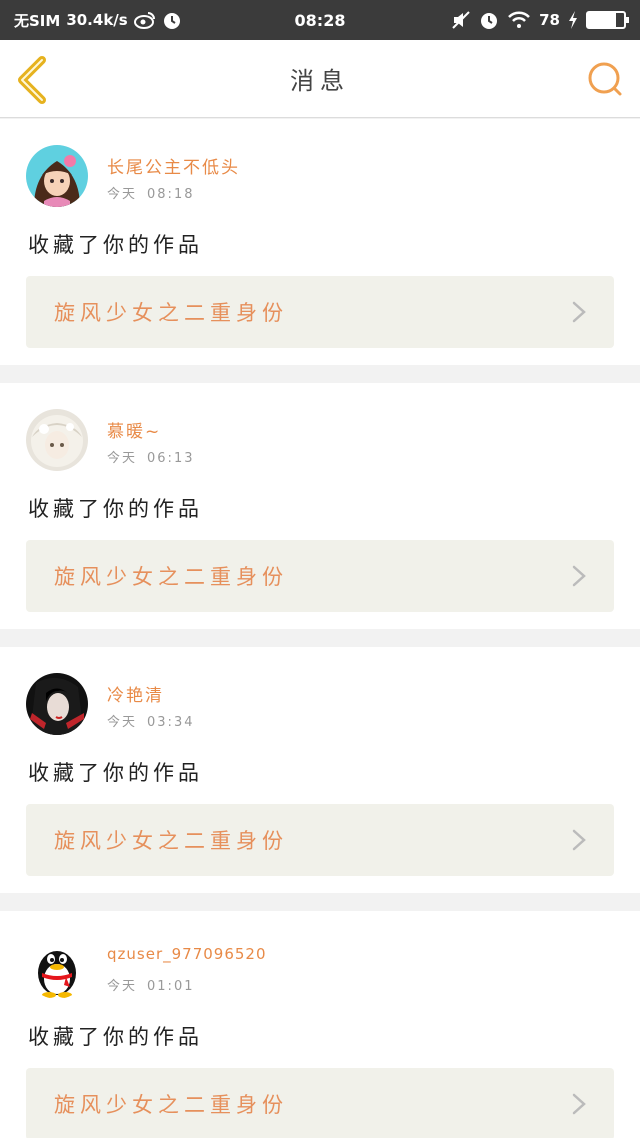  I want to click on chevron-left-icon, so click(32, 80).